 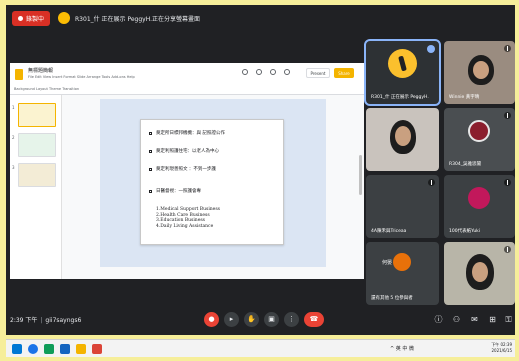 I want to click on more-options-button: ⋮, so click(x=291, y=319).